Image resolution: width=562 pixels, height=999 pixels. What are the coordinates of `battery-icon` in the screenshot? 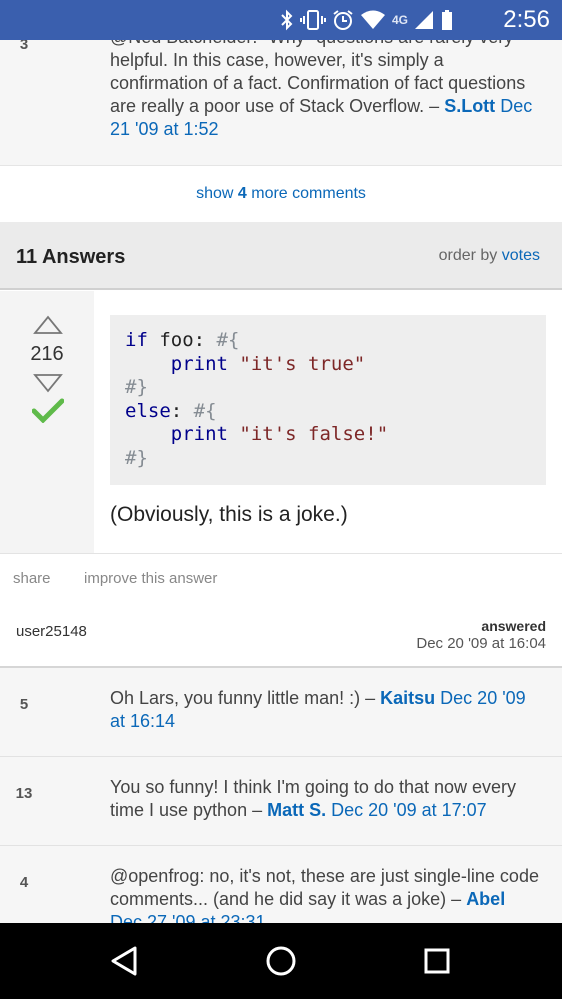 It's located at (447, 20).